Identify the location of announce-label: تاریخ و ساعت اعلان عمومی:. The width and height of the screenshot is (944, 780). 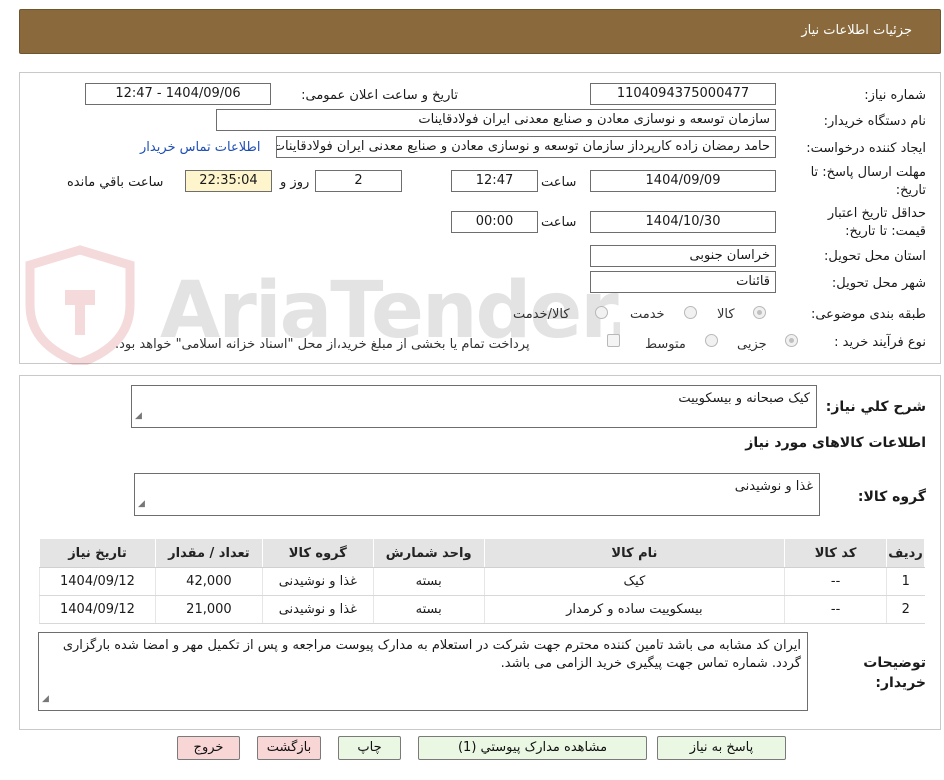
(379, 95).